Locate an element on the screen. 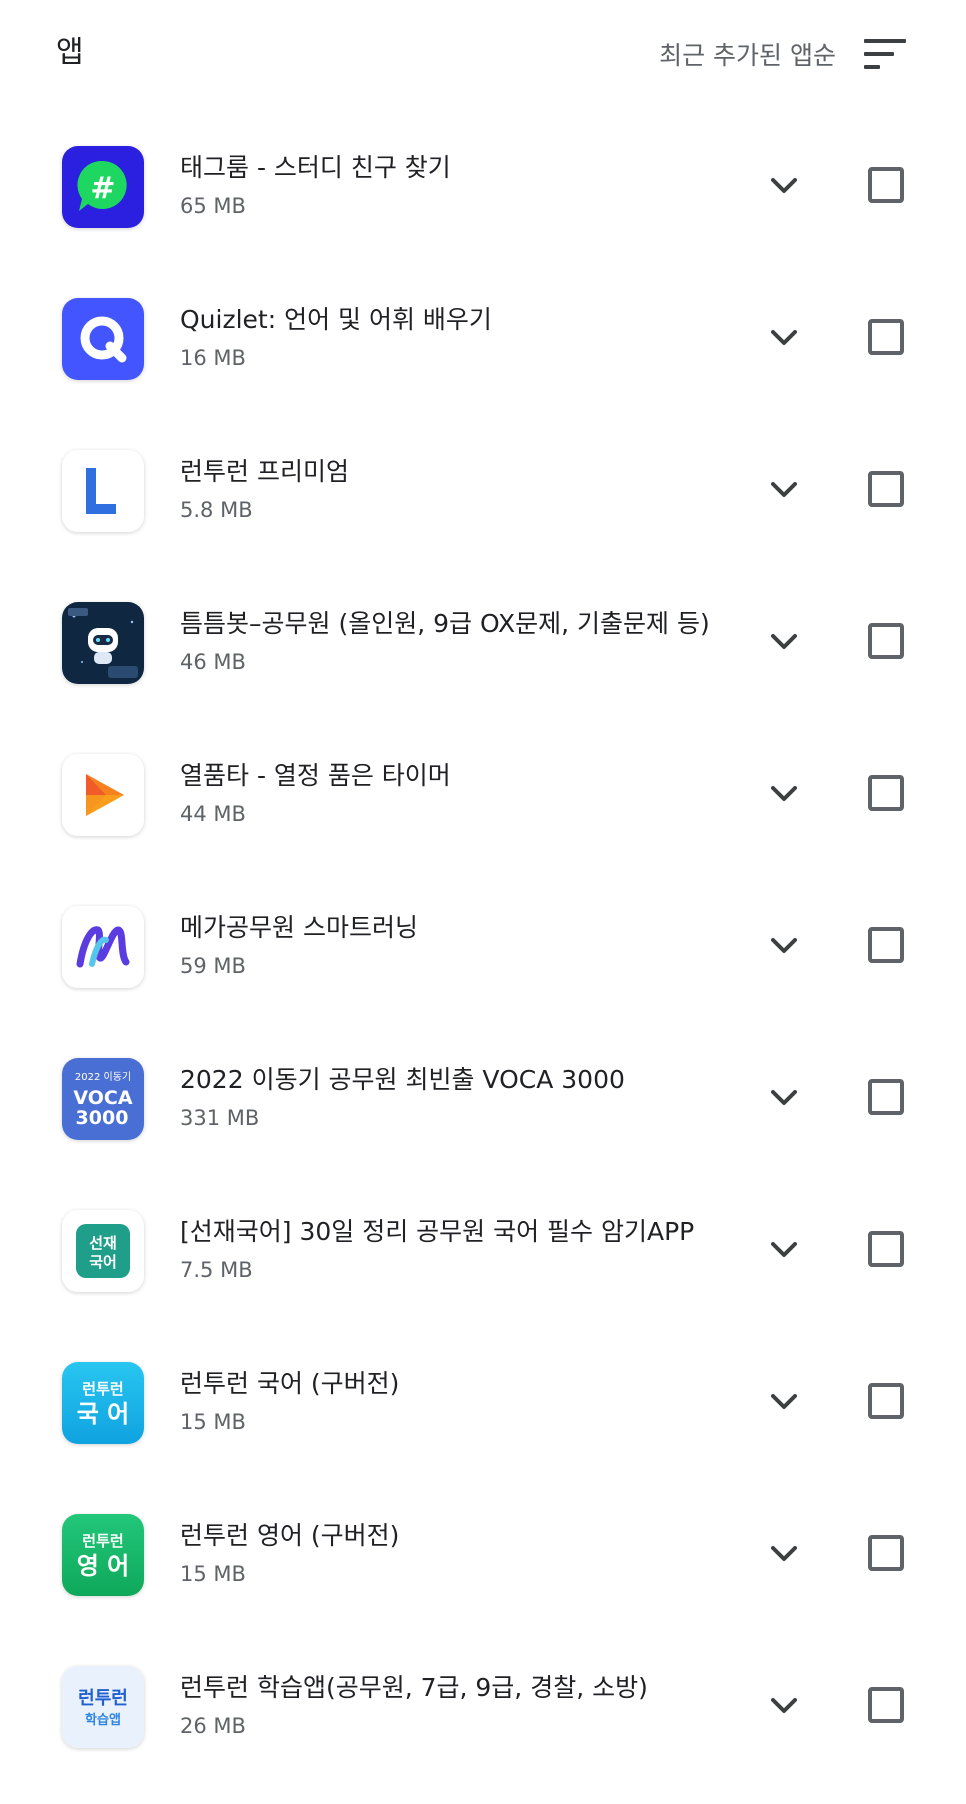 The width and height of the screenshot is (966, 1804). app-name: 틈틈봇–공무원 (올인원, 9급 OX문제, 기출문제 등) is located at coordinates (445, 623).